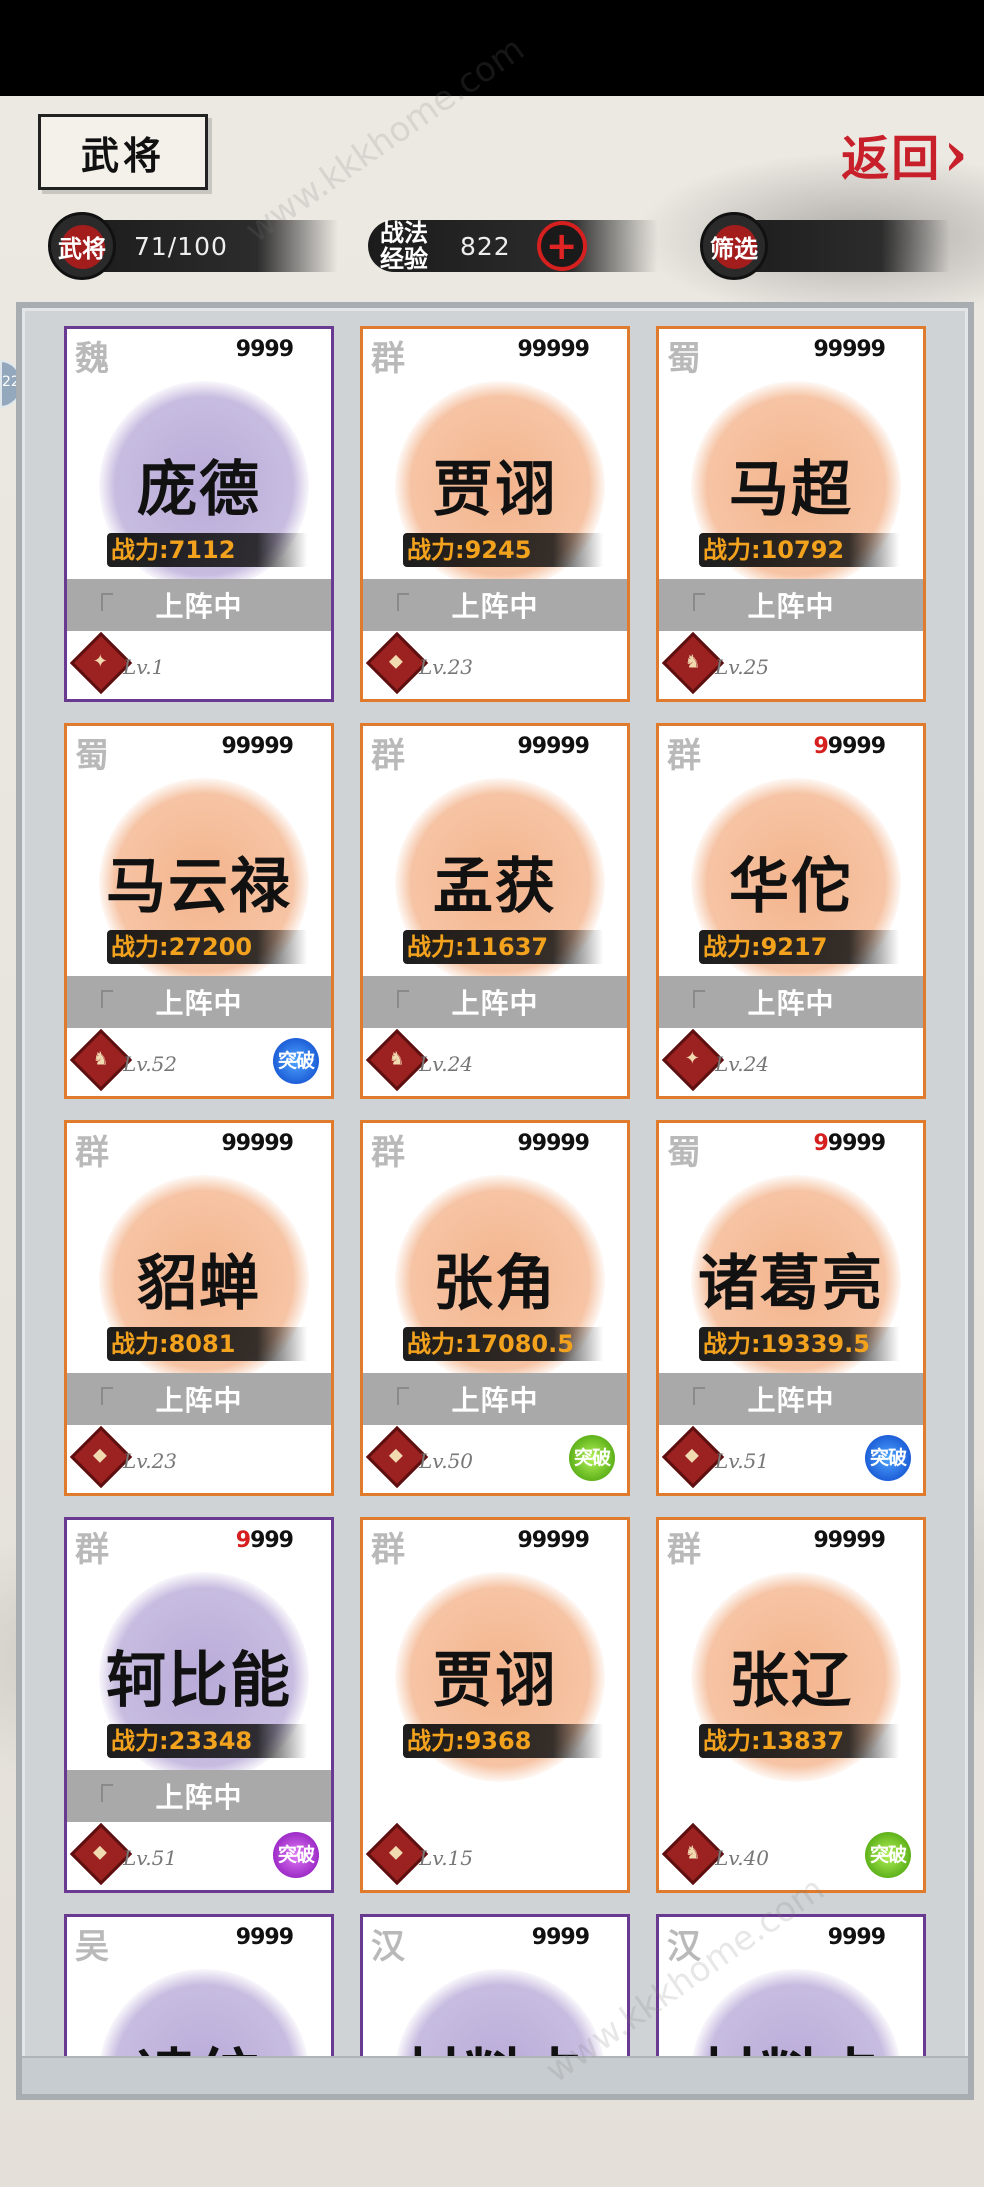  What do you see at coordinates (404, 258) in the screenshot?
I see `tactic-exp-label-line2: 经验` at bounding box center [404, 258].